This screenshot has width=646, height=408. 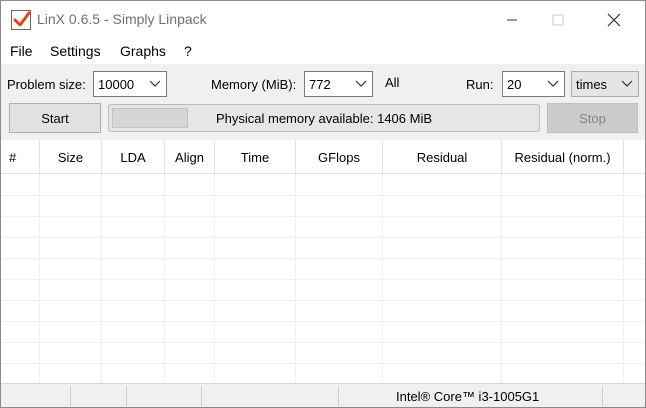 What do you see at coordinates (133, 157) in the screenshot?
I see `column-header-lda: LDA` at bounding box center [133, 157].